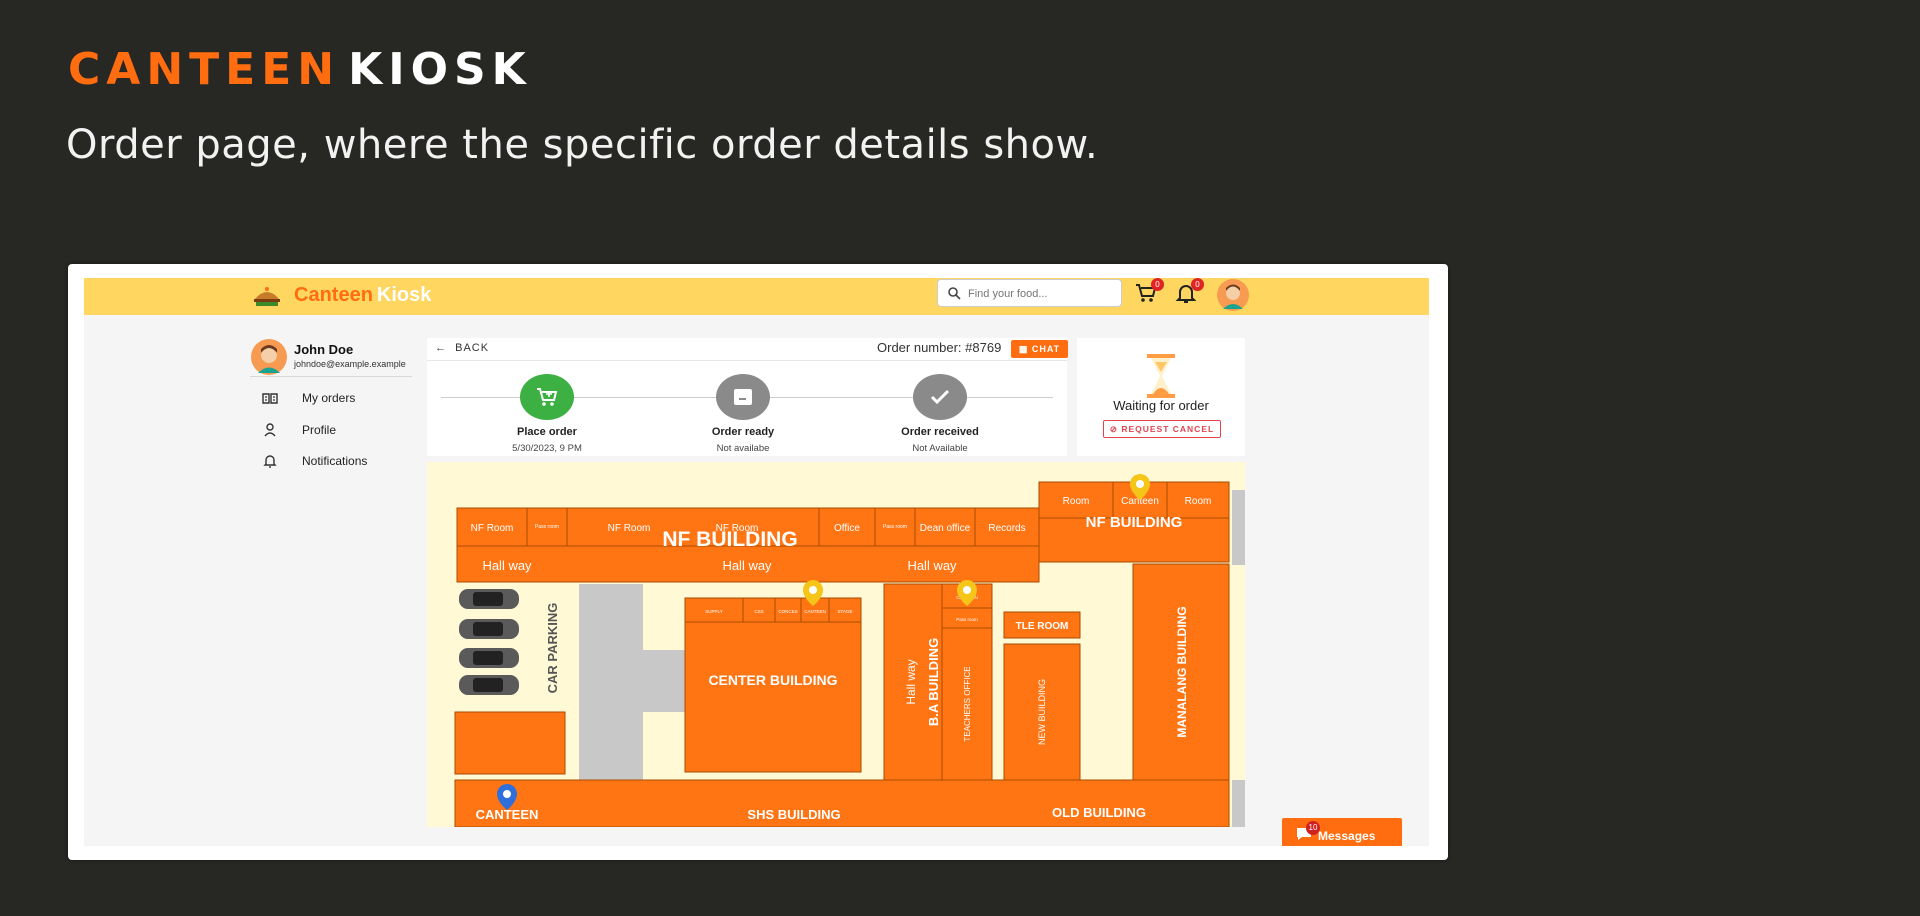 The image size is (1920, 916). What do you see at coordinates (1168, 429) in the screenshot?
I see `request-cancel-label: REQUEST CANCEL` at bounding box center [1168, 429].